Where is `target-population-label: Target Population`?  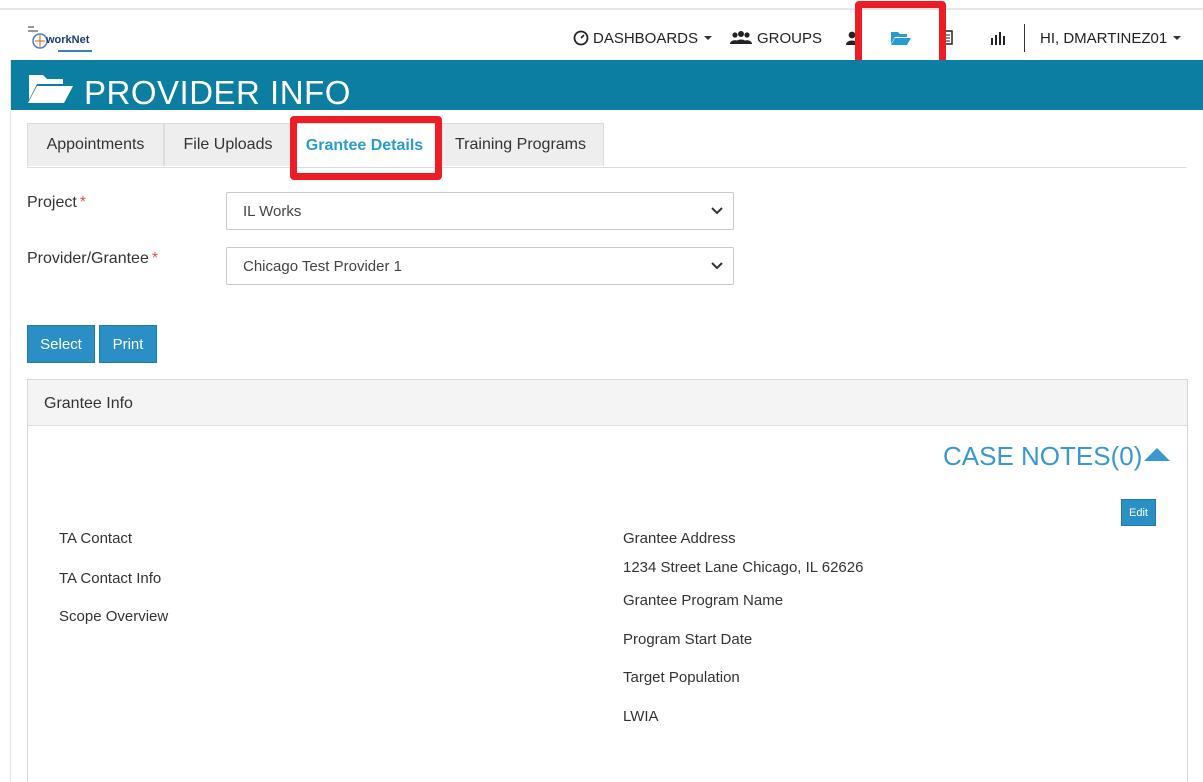 target-population-label: Target Population is located at coordinates (681, 677).